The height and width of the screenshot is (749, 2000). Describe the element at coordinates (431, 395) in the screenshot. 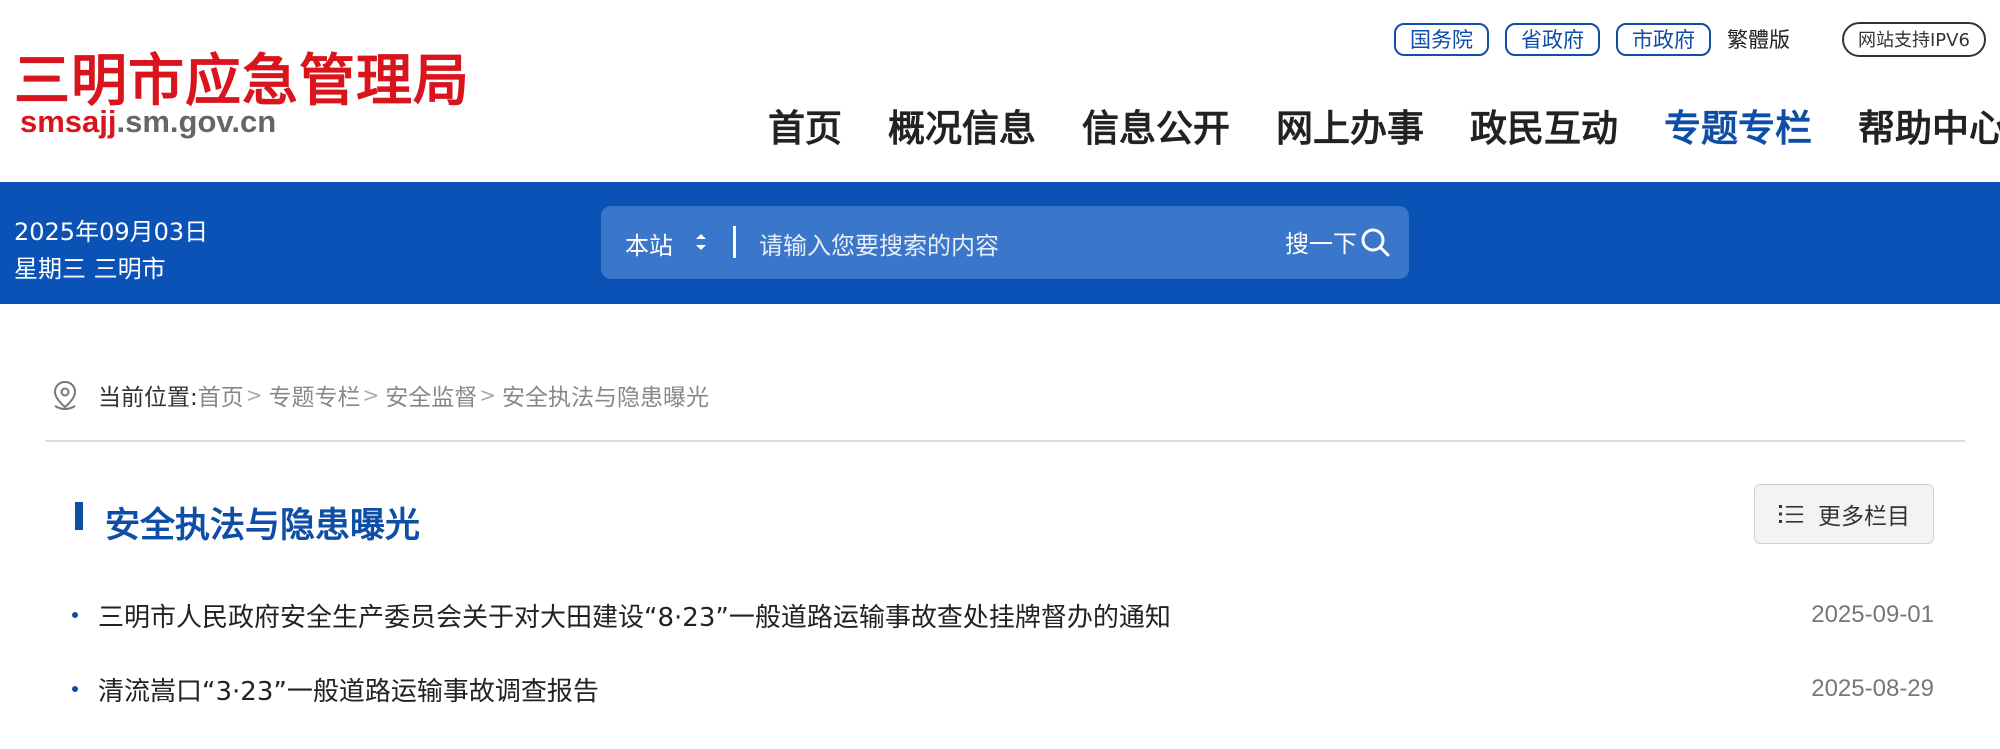

I see `breadcrumb-safety-supervision: 安全监督` at that location.